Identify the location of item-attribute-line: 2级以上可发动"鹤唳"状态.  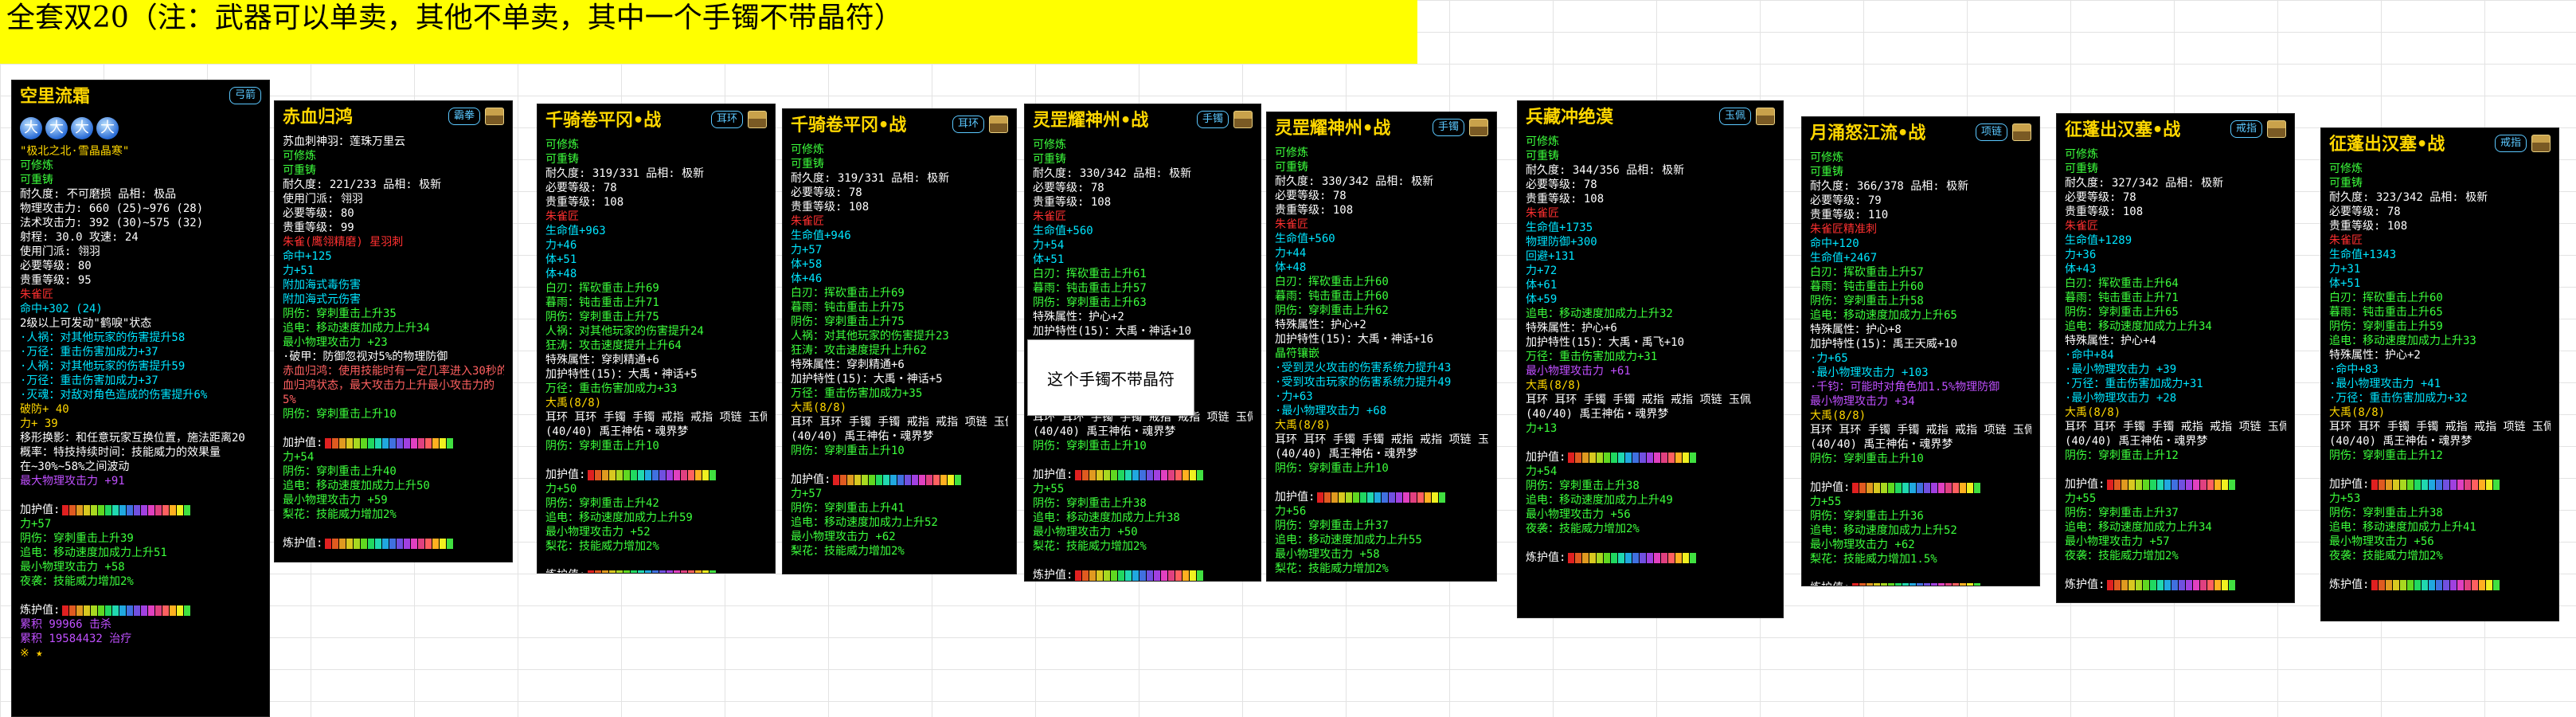
(86, 323).